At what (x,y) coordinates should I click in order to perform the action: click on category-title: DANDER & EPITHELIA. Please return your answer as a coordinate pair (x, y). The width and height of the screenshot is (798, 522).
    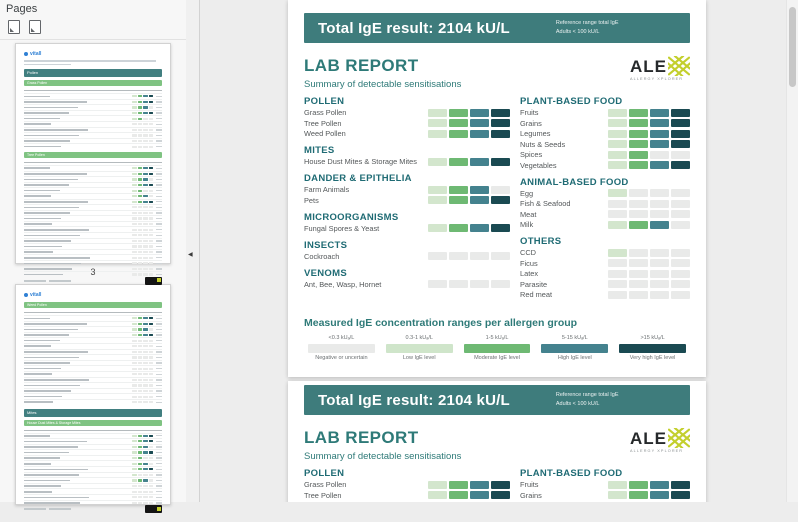
    Looking at the image, I should click on (407, 179).